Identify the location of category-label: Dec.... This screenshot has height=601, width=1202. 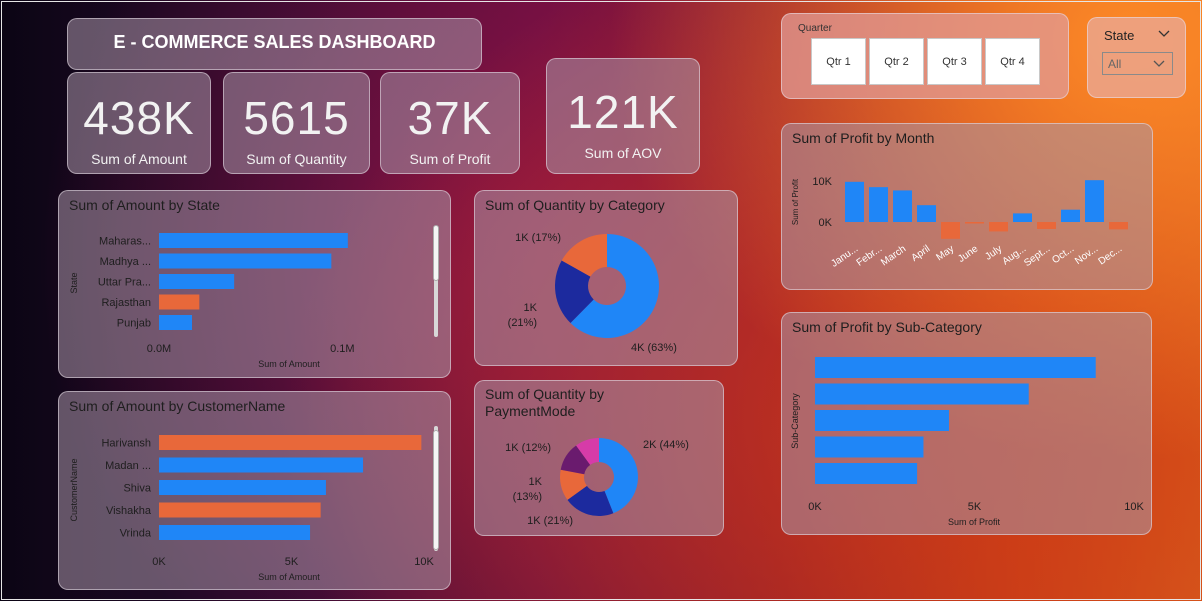
(1111, 255).